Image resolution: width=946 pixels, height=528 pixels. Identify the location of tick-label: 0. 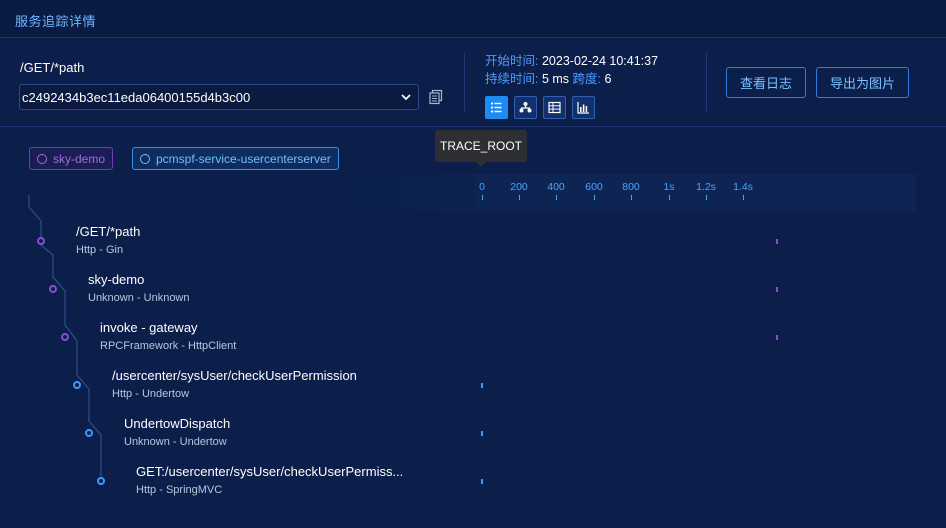
(482, 187).